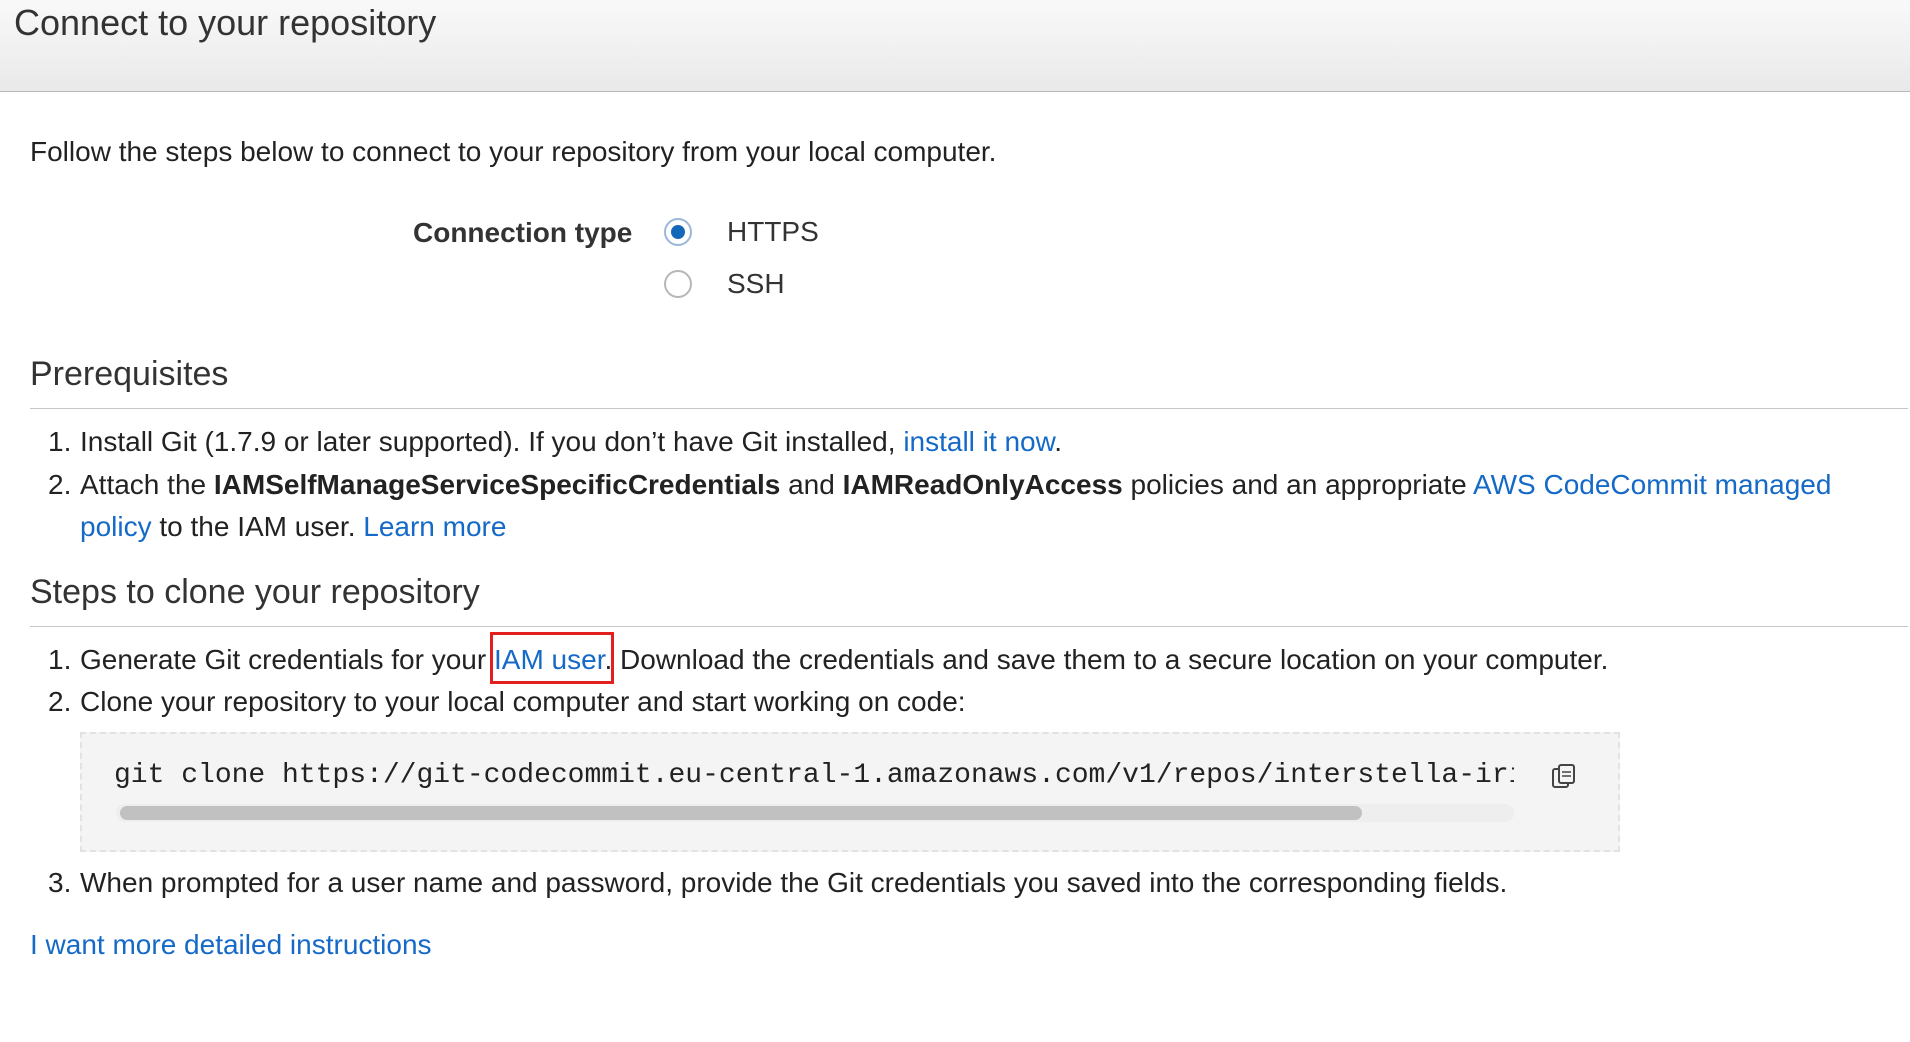  What do you see at coordinates (773, 232) in the screenshot?
I see `radio-https-label: HTTPS` at bounding box center [773, 232].